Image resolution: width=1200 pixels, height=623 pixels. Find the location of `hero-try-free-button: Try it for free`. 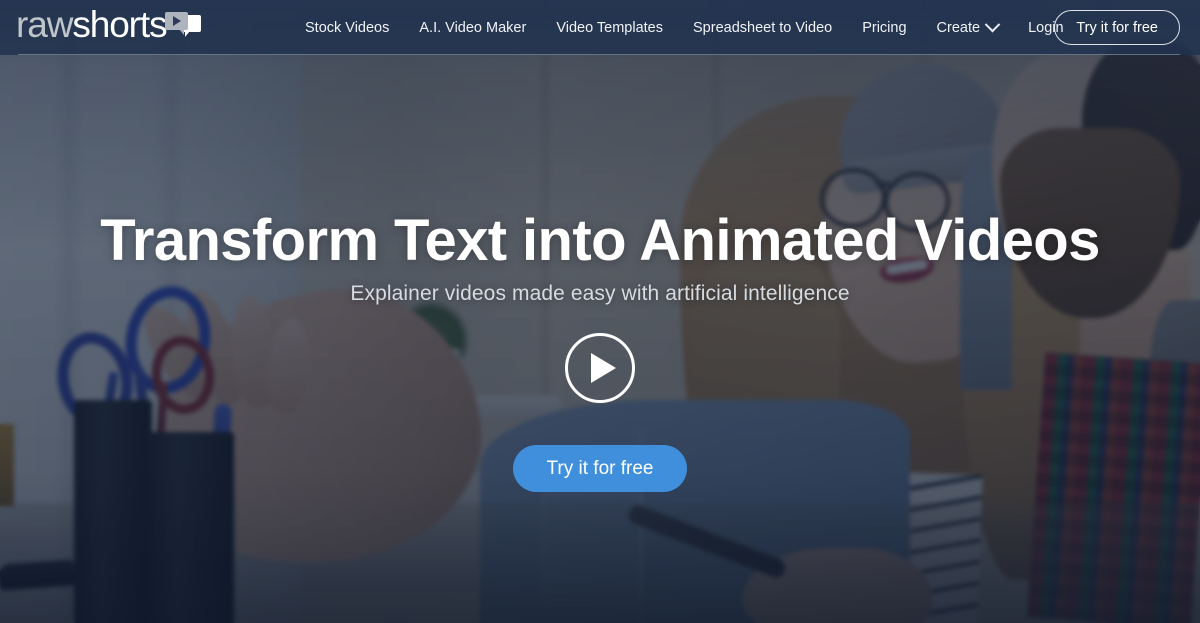

hero-try-free-button: Try it for free is located at coordinates (600, 468).